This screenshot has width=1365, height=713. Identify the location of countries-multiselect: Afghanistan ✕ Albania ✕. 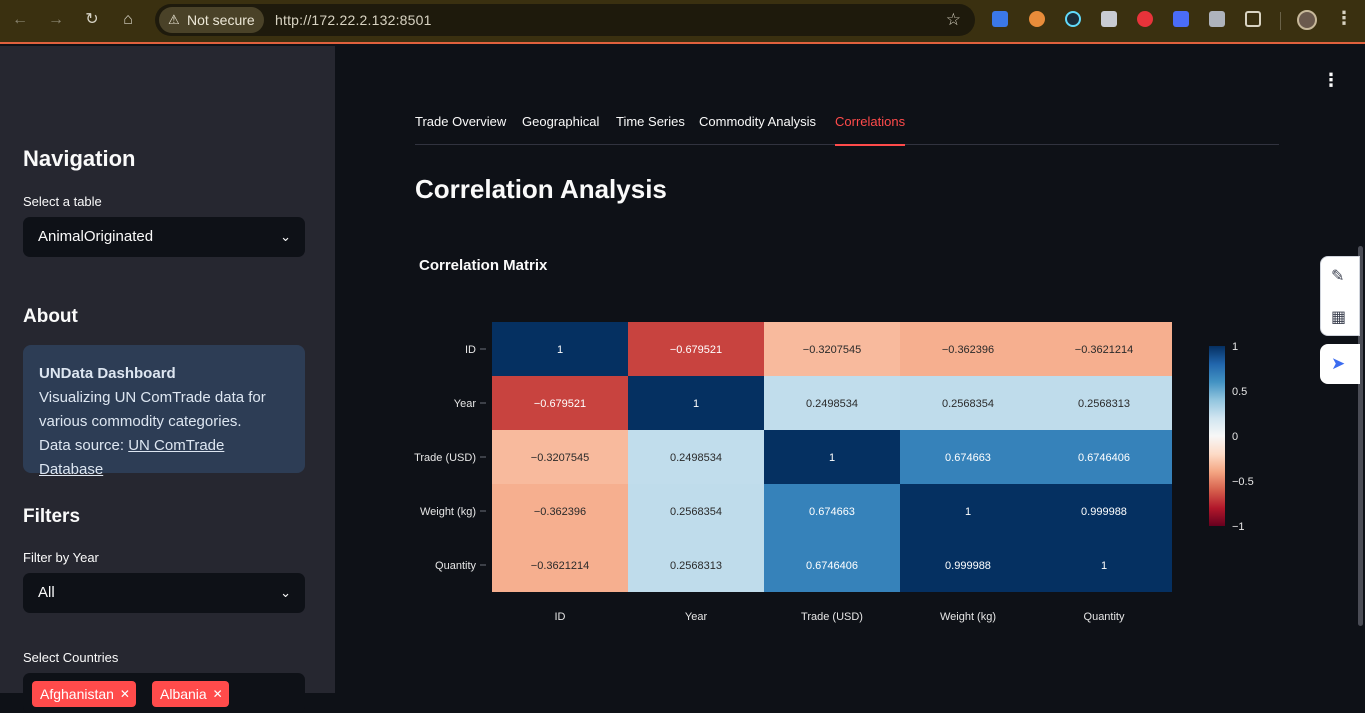
(164, 693).